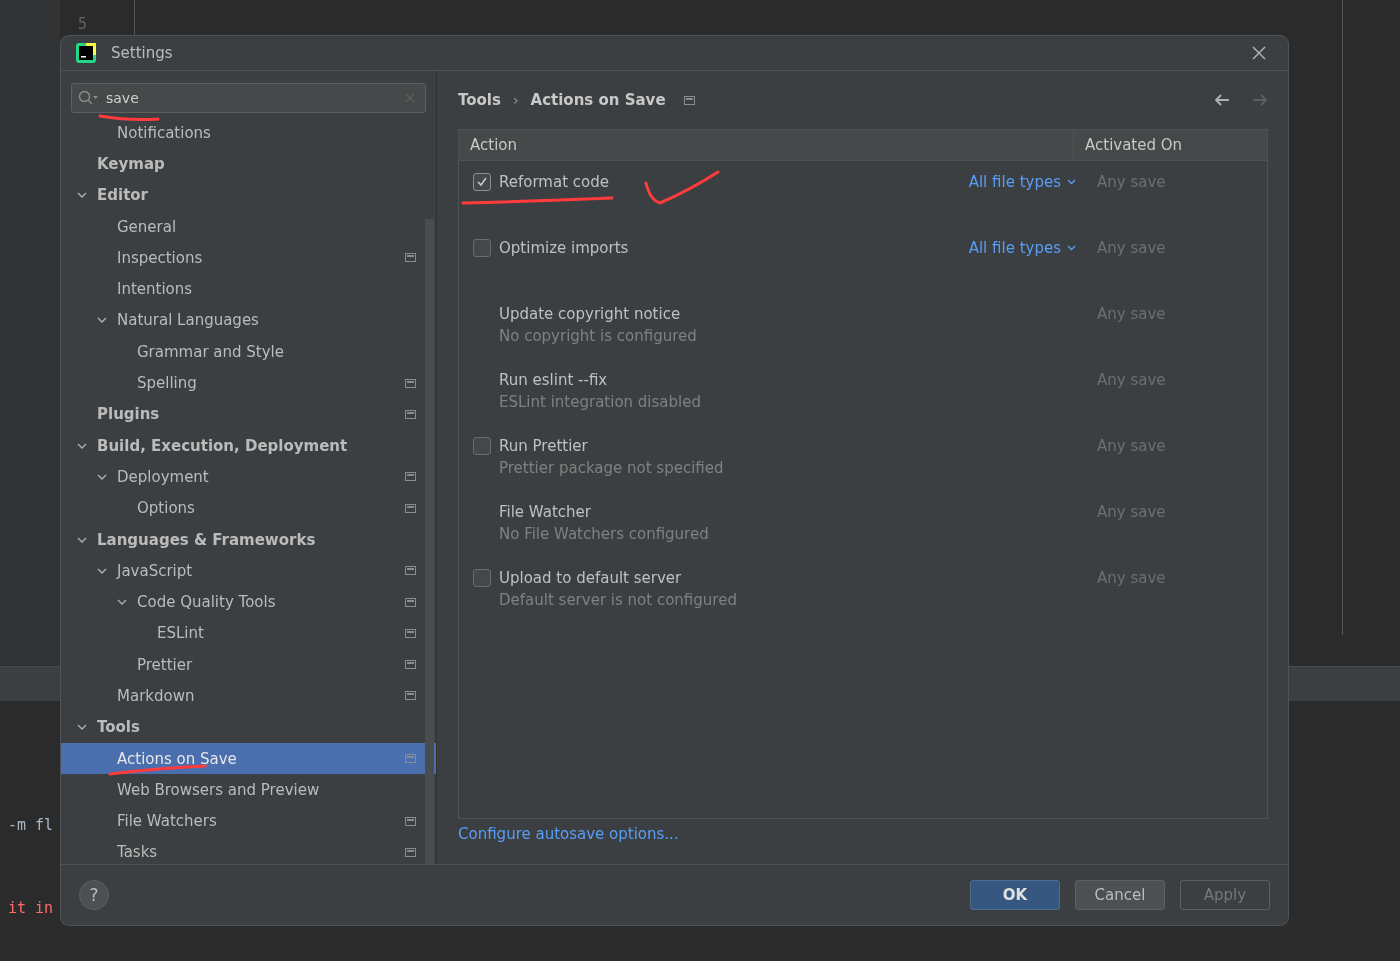 The width and height of the screenshot is (1400, 961). Describe the element at coordinates (554, 182) in the screenshot. I see `action-name: Reformat code` at that location.